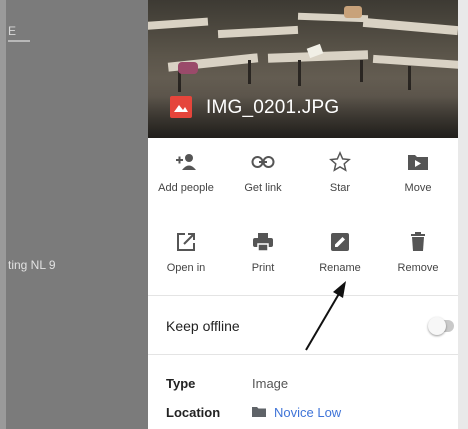 This screenshot has height=429, width=468. Describe the element at coordinates (12, 31) in the screenshot. I see `background-glyph: E` at that location.